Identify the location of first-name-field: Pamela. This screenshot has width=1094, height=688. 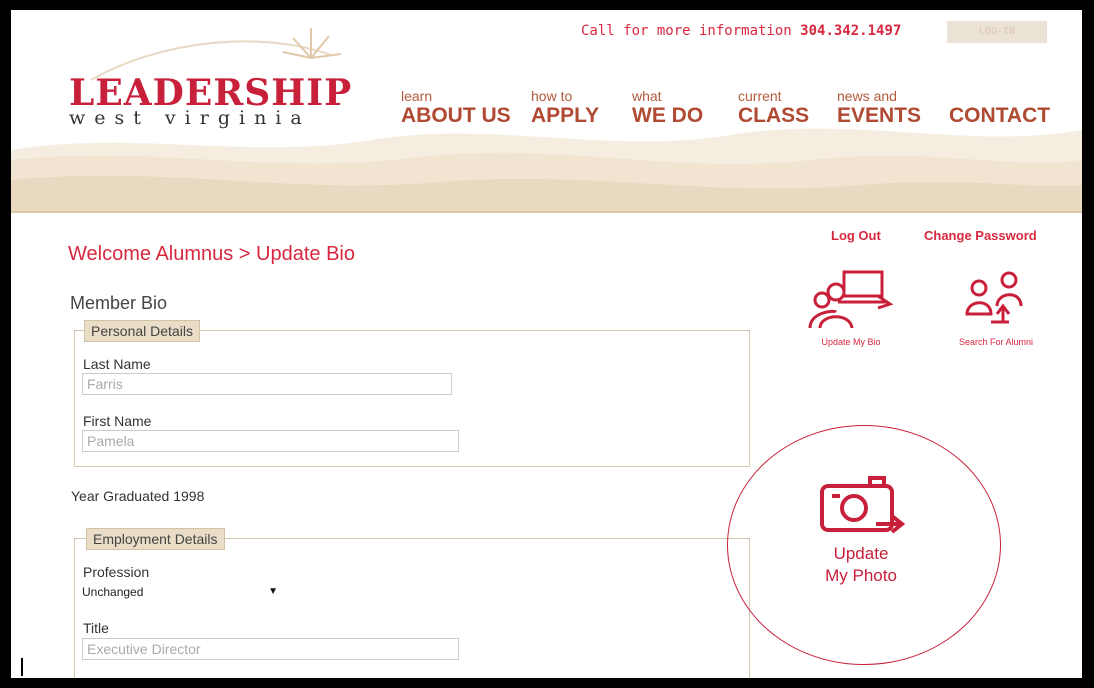
(270, 441).